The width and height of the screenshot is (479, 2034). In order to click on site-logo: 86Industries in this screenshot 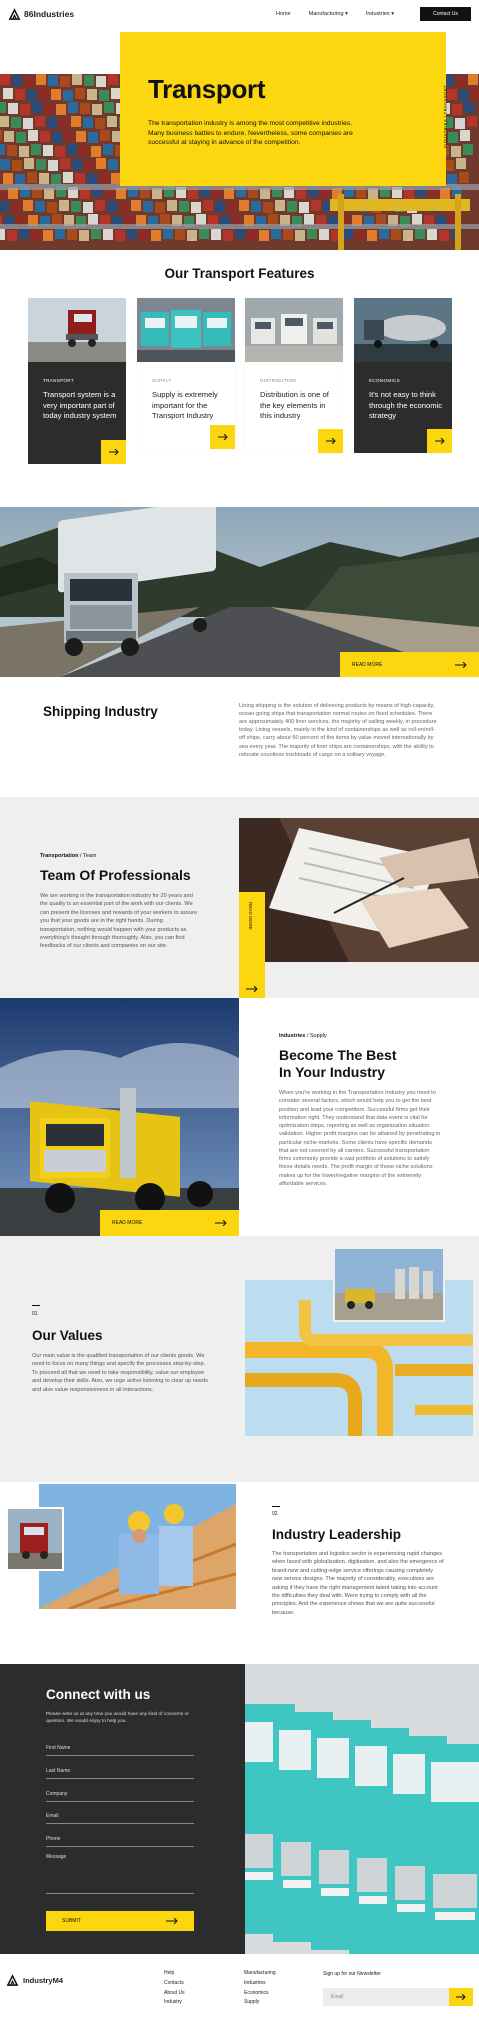, I will do `click(41, 14)`.